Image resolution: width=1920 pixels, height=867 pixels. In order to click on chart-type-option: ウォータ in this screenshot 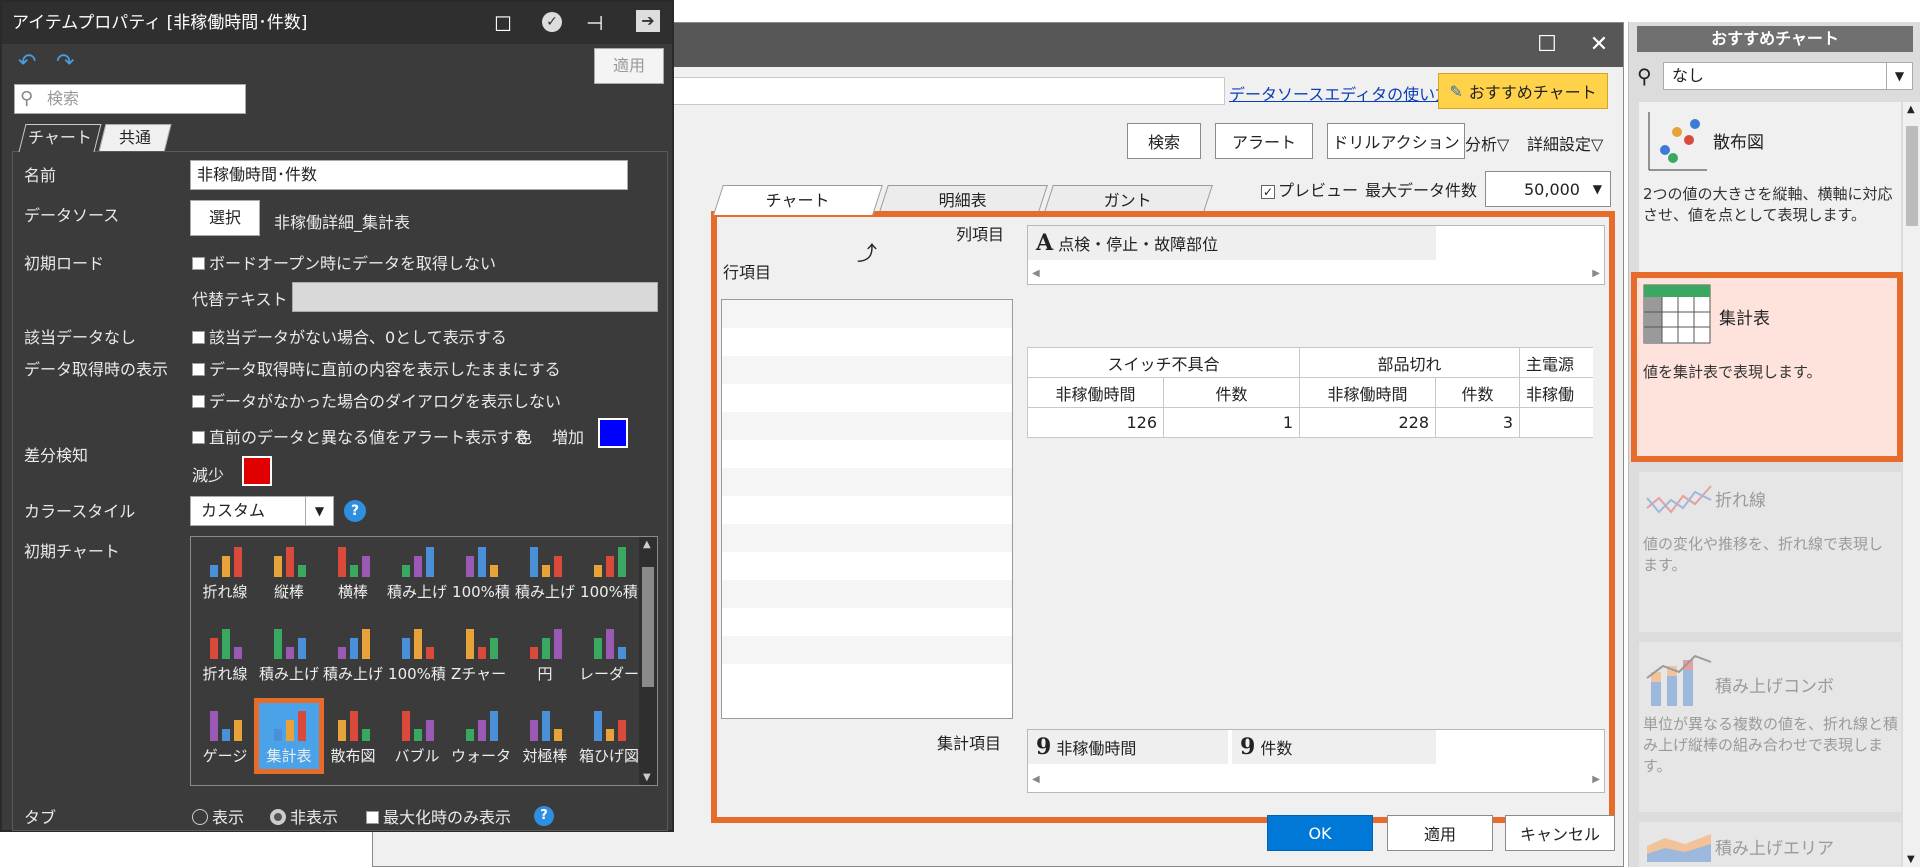, I will do `click(481, 736)`.